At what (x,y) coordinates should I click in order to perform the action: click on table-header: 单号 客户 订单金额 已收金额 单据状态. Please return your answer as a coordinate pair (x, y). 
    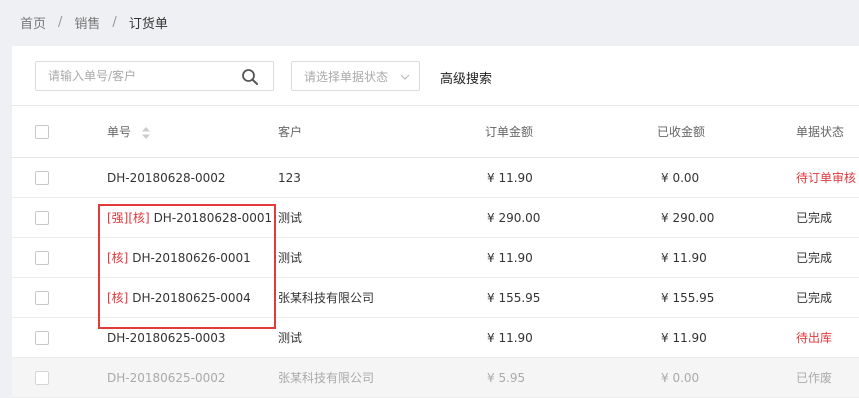
    Looking at the image, I should click on (435, 132).